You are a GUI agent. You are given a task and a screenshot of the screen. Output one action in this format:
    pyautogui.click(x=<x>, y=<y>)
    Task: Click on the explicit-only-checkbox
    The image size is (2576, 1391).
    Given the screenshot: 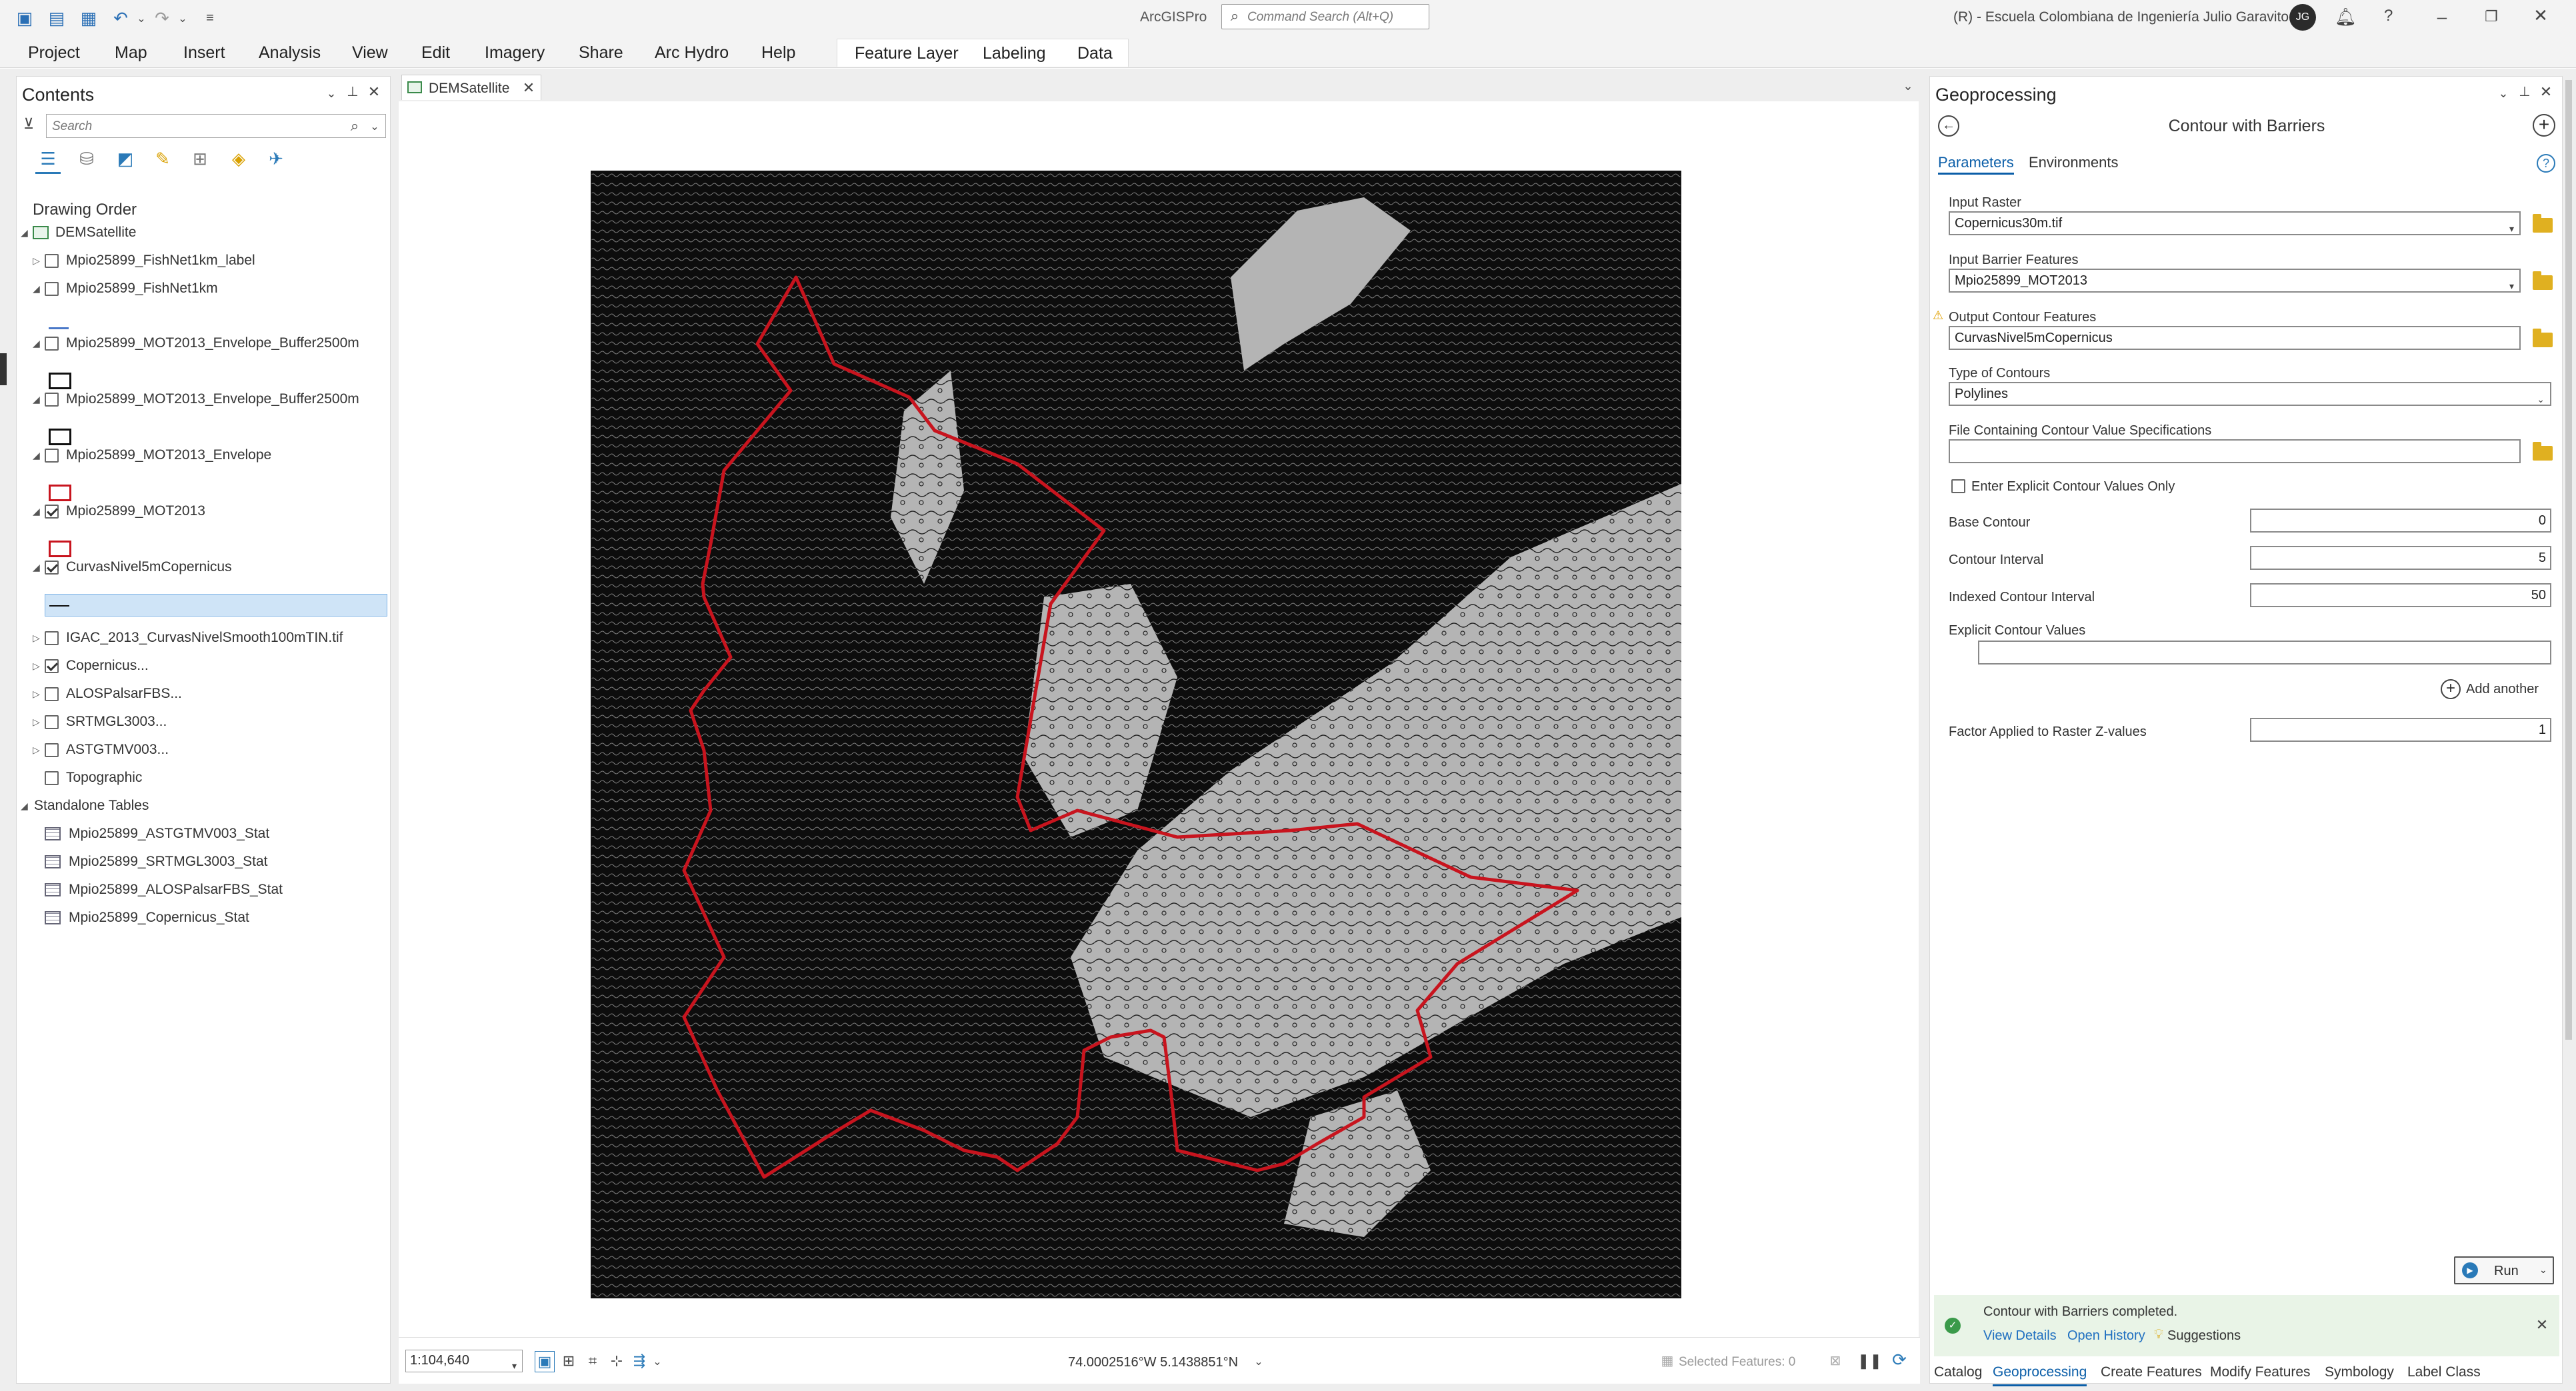 What is the action you would take?
    pyautogui.click(x=1958, y=486)
    